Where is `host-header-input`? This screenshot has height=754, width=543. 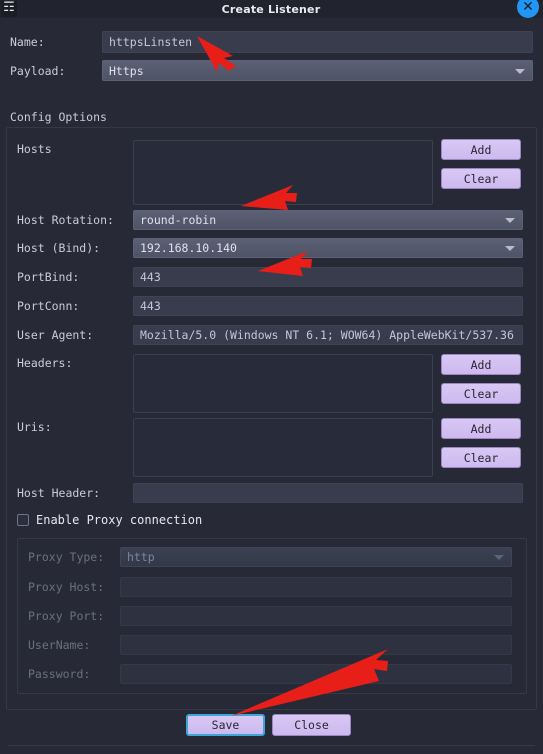
host-header-input is located at coordinates (328, 493).